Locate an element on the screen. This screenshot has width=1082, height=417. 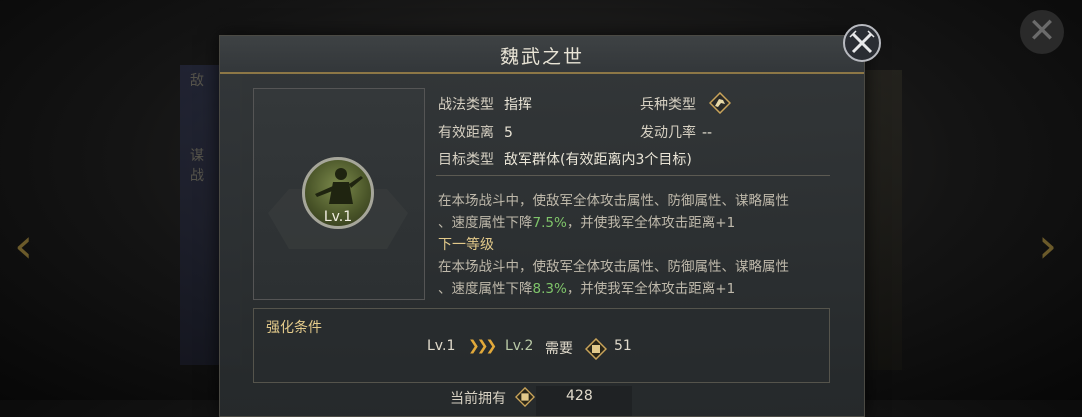
current-effect-value: 7.5% is located at coordinates (549, 223).